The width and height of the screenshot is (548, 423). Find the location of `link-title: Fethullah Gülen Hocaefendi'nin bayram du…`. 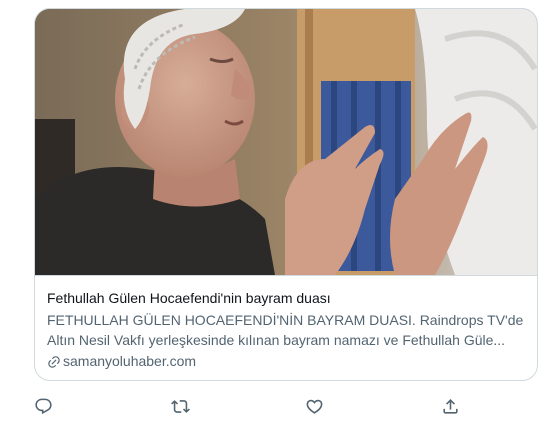

link-title: Fethullah Gülen Hocaefendi'nin bayram du… is located at coordinates (287, 298).